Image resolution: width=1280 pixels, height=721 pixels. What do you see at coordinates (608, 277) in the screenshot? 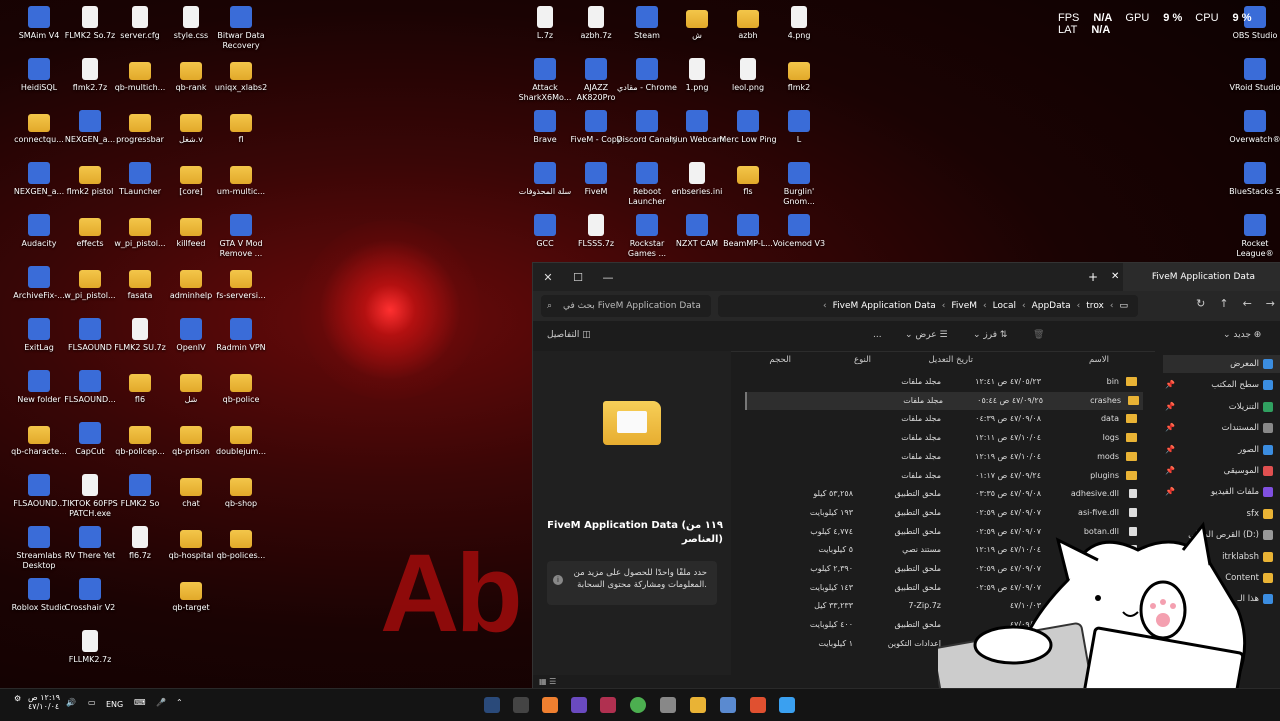
I see `minimize-button: —` at bounding box center [608, 277].